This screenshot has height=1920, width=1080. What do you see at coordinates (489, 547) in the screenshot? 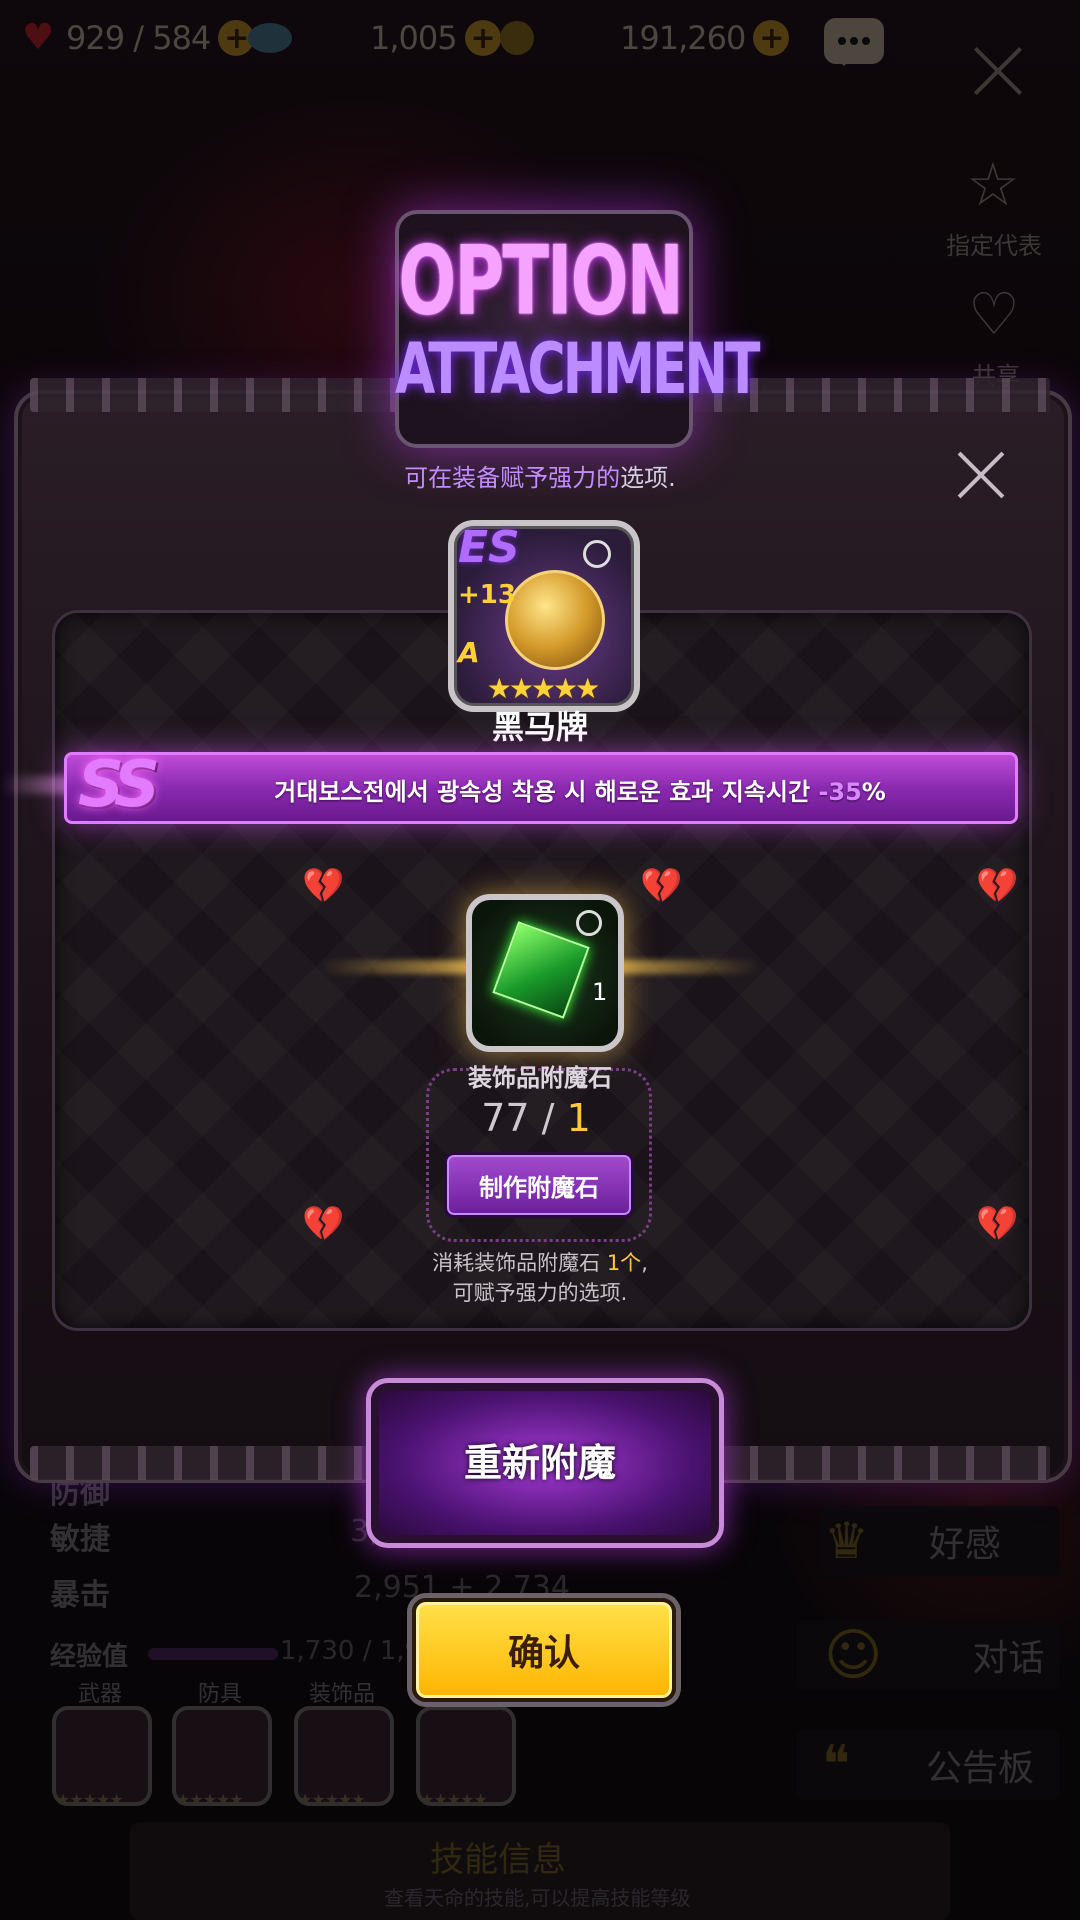
I see `item-grade: ES` at bounding box center [489, 547].